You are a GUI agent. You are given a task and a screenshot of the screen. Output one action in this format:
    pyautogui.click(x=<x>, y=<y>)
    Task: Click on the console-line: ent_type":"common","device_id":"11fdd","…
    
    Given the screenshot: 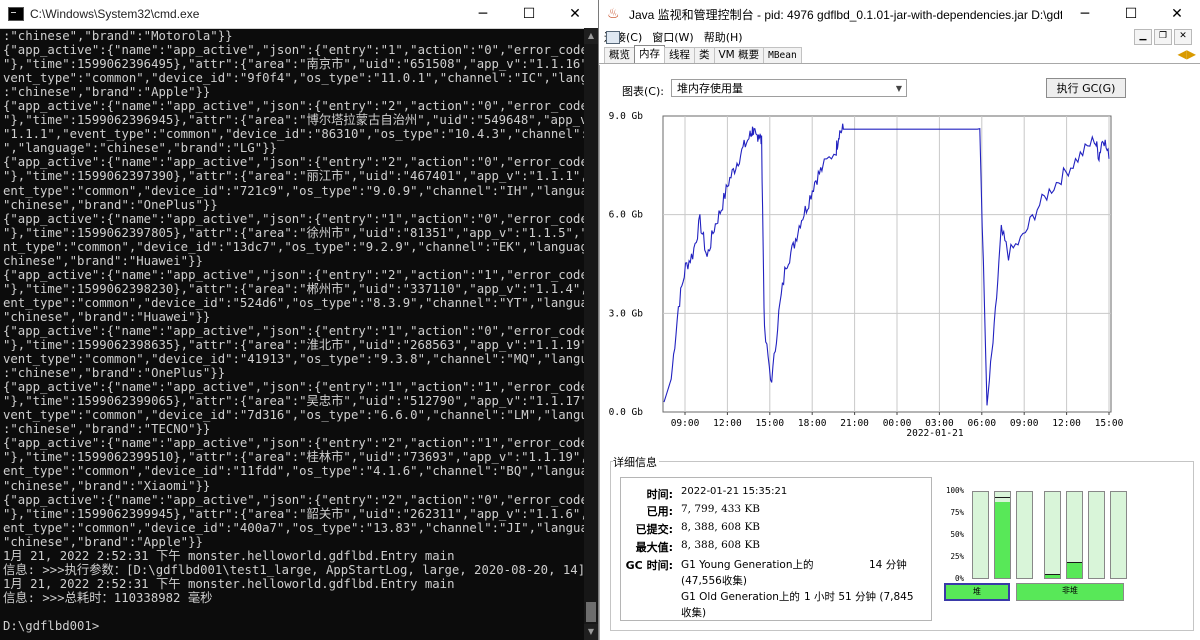 What is the action you would take?
    pyautogui.click(x=295, y=471)
    